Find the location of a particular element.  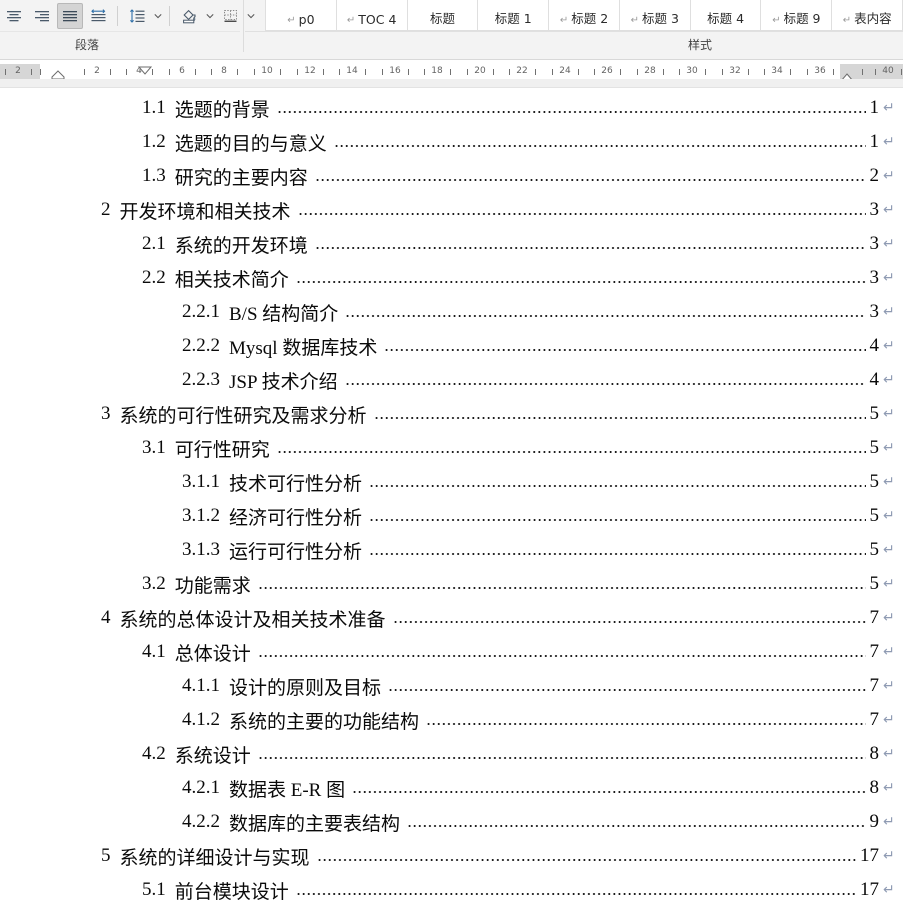

toc-entry: 4.2.1 数据表 E-R 图 8 ↵ is located at coordinates (451, 788).